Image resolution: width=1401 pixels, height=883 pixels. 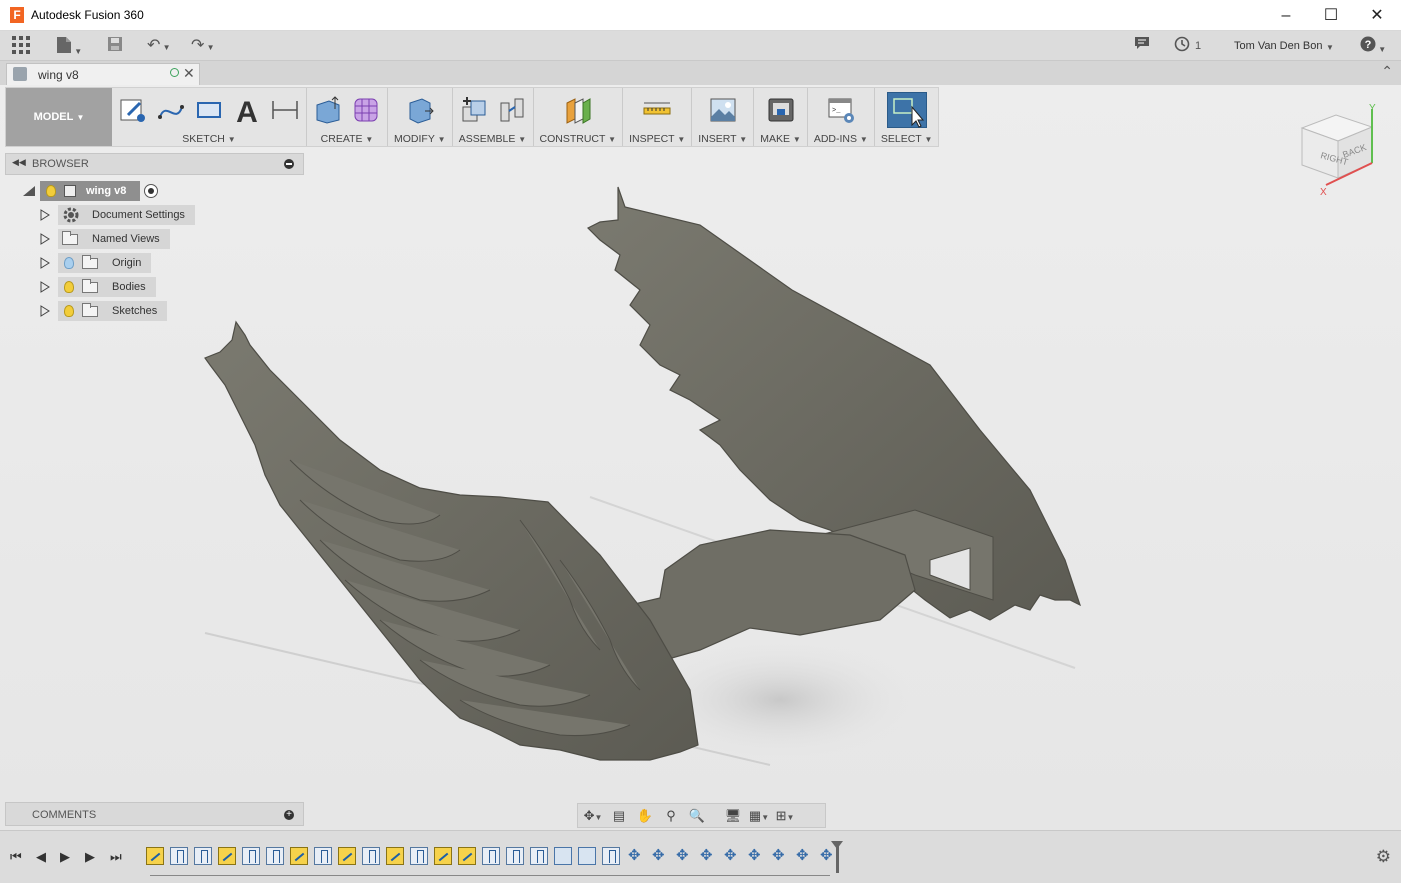 I want to click on play-icon: ▶, so click(x=65, y=857).